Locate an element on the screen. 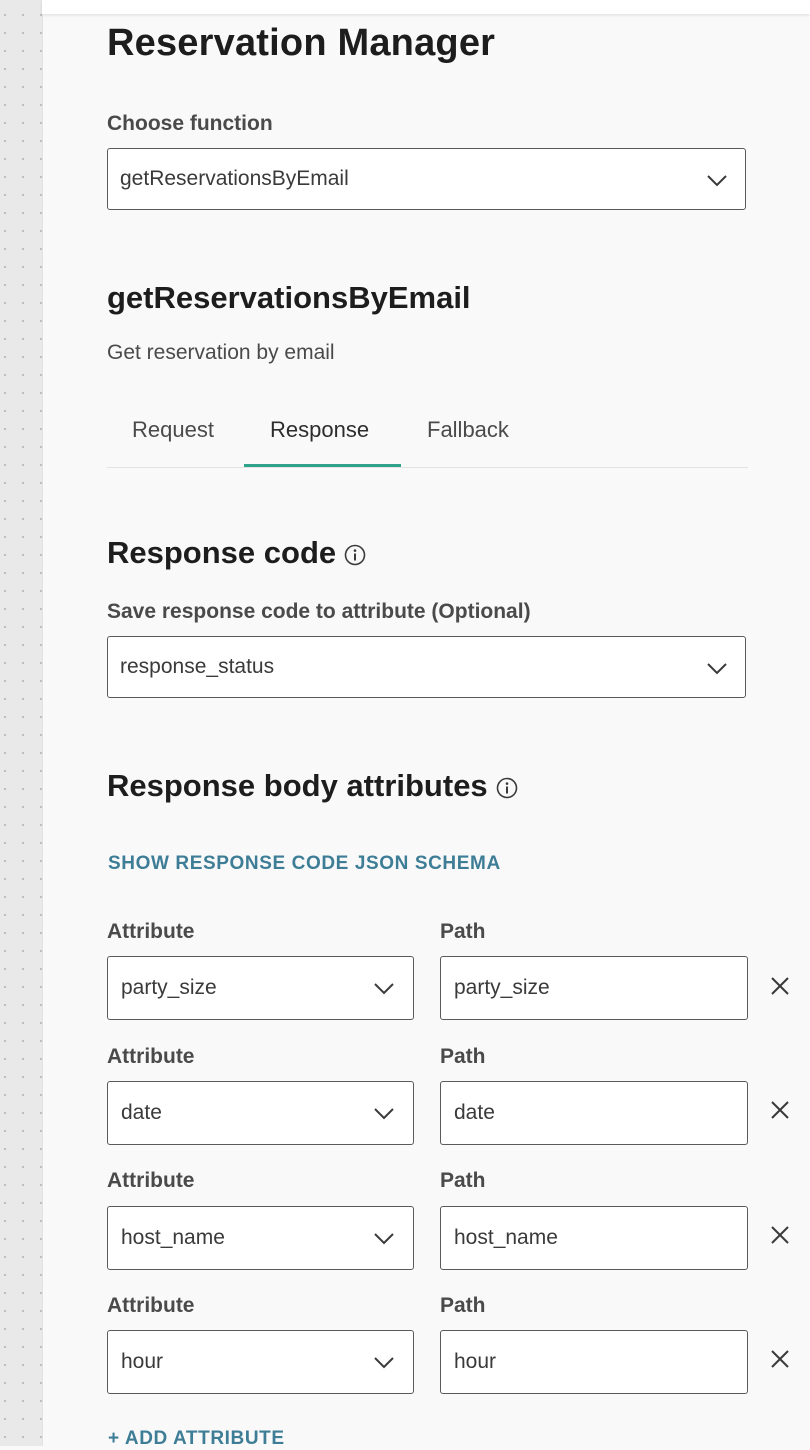 The image size is (810, 1450). response-body-section-heading: Response body attributes is located at coordinates (312, 786).